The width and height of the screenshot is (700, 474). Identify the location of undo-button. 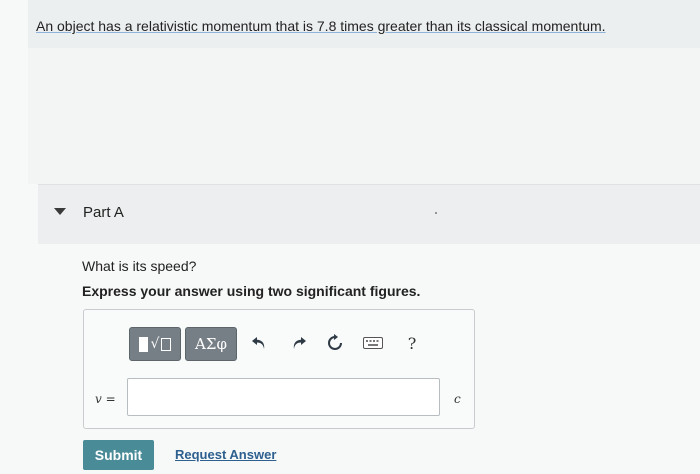
(259, 343).